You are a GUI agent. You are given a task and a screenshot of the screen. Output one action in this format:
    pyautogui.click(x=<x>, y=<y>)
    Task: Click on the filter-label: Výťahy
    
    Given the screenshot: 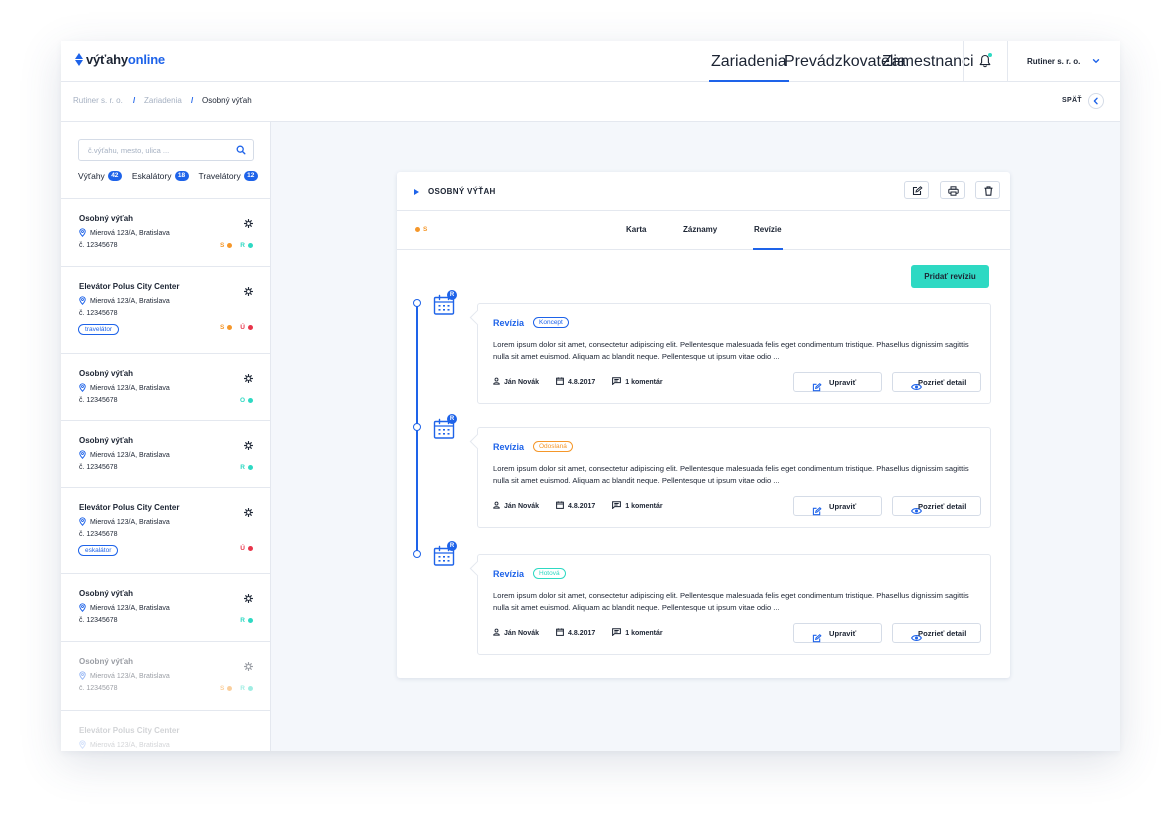 What is the action you would take?
    pyautogui.click(x=91, y=176)
    